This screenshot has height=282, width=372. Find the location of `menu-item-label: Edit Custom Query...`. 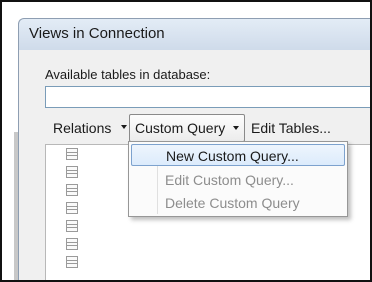

menu-item-label: Edit Custom Query... is located at coordinates (229, 180).